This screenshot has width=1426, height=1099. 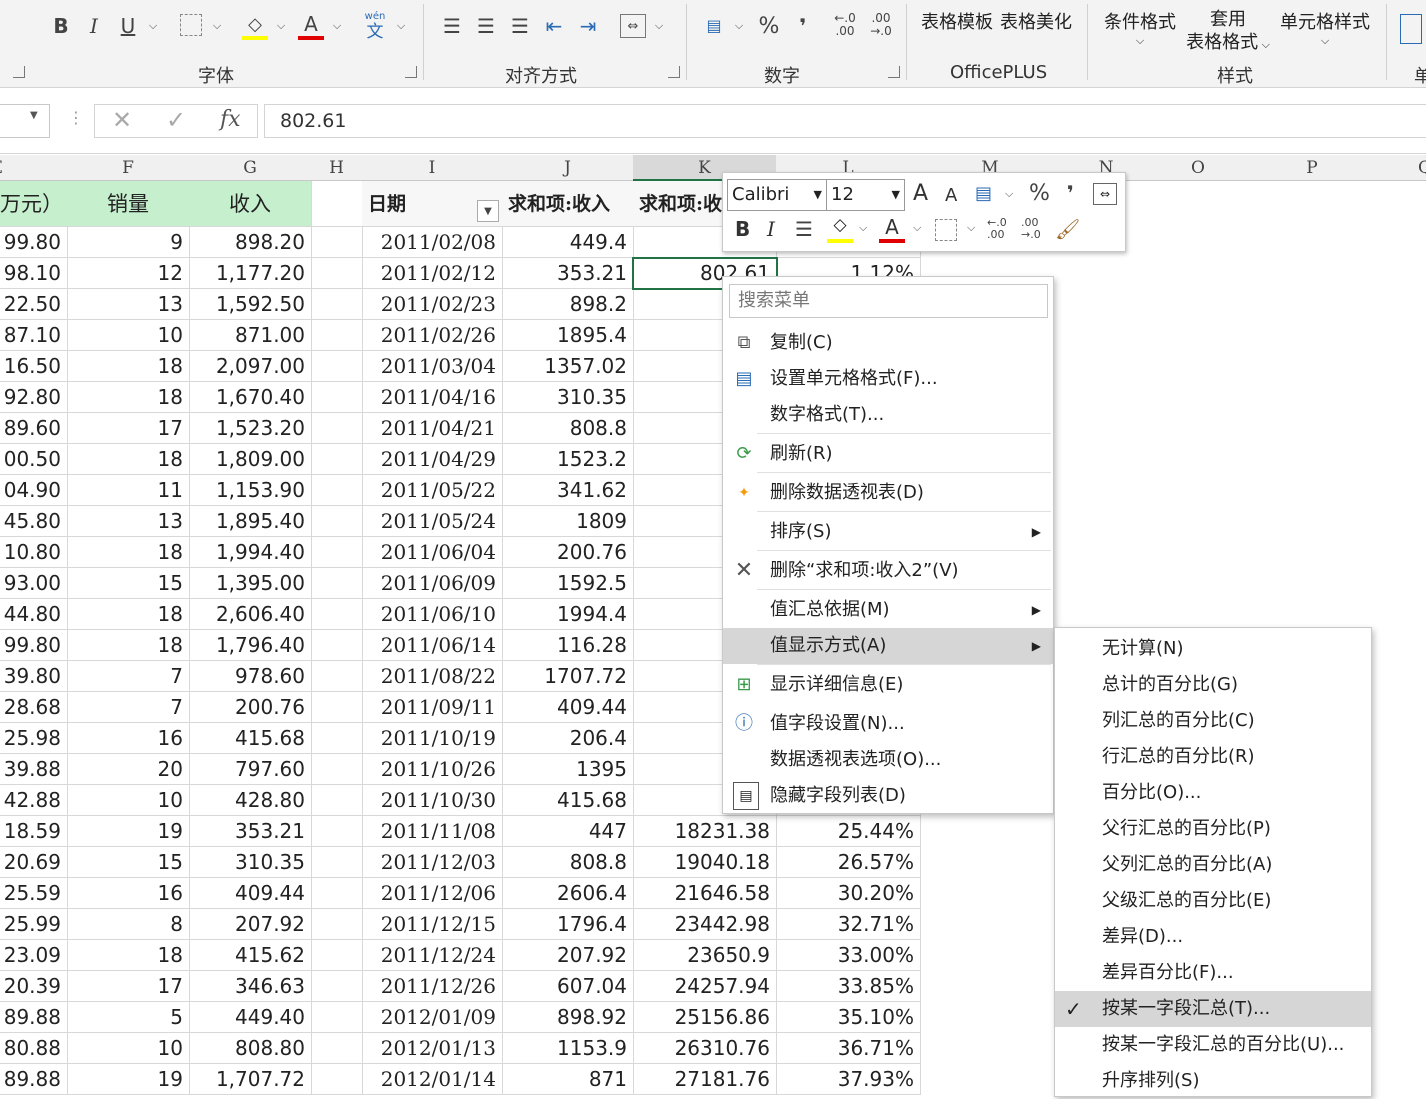 I want to click on cell-pct: 37.93%, so click(x=848, y=1079).